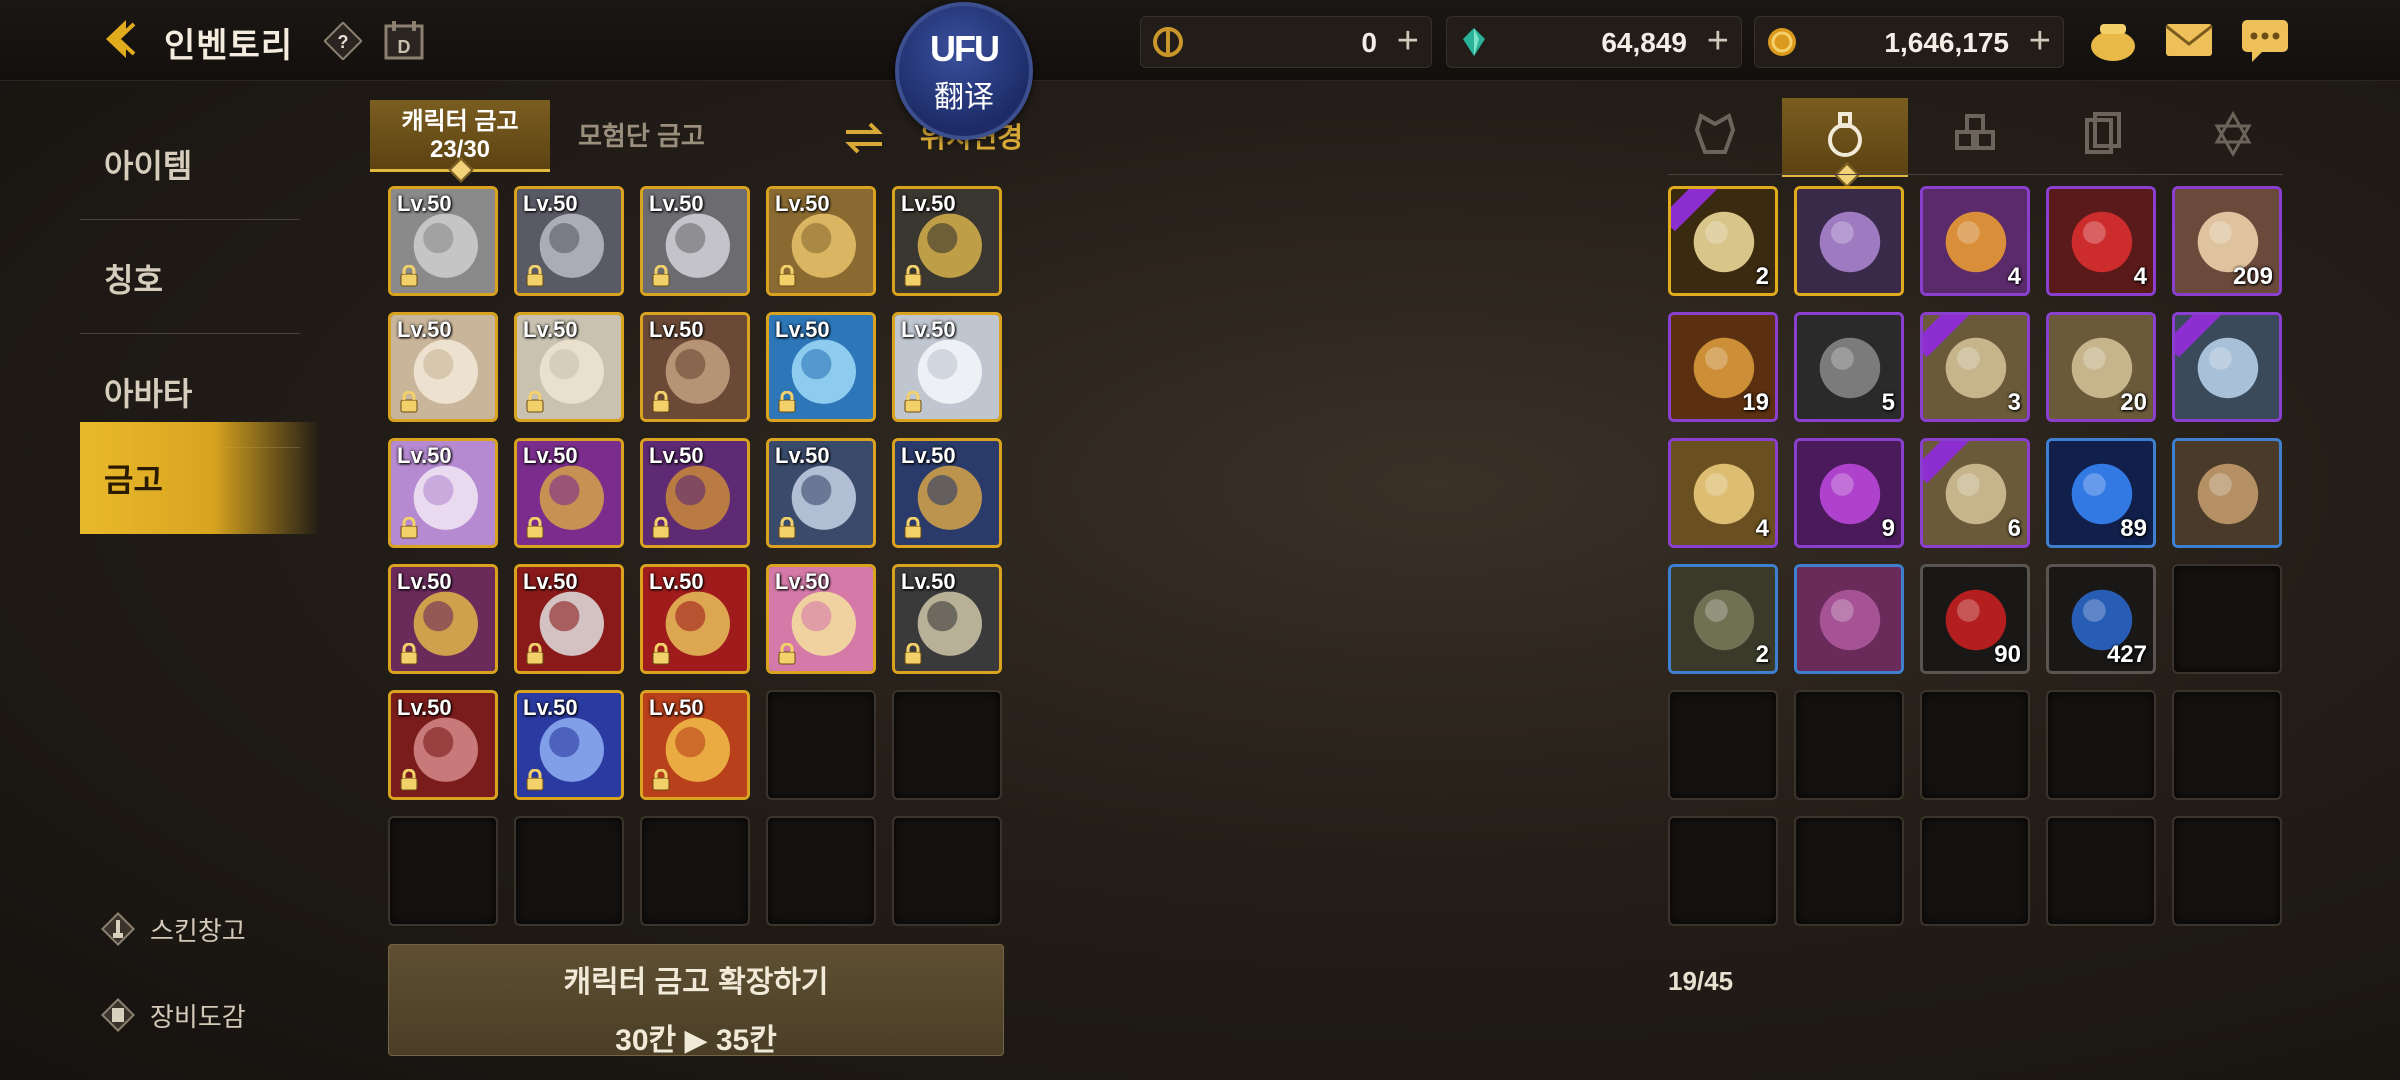 This screenshot has width=2400, height=1080. Describe the element at coordinates (1849, 367) in the screenshot. I see `inventory-item-slot: 5` at that location.